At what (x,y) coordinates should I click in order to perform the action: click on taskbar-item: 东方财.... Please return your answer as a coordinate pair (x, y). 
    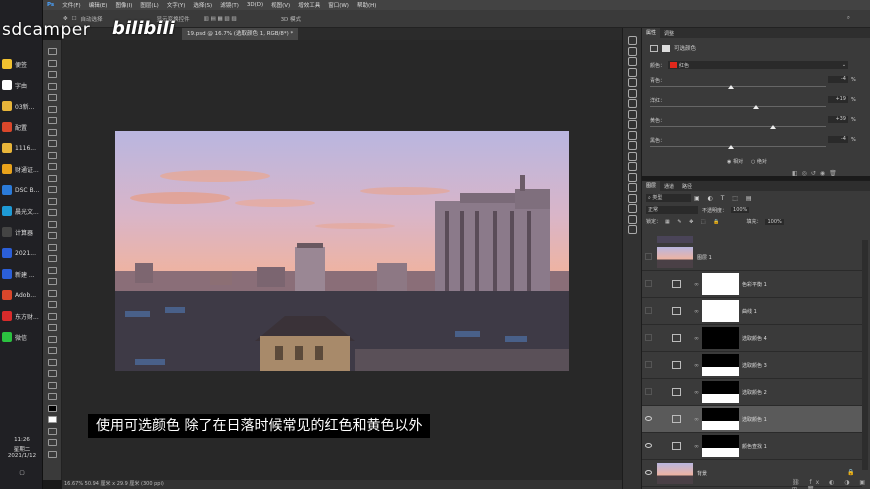
    Looking at the image, I should click on (22, 316).